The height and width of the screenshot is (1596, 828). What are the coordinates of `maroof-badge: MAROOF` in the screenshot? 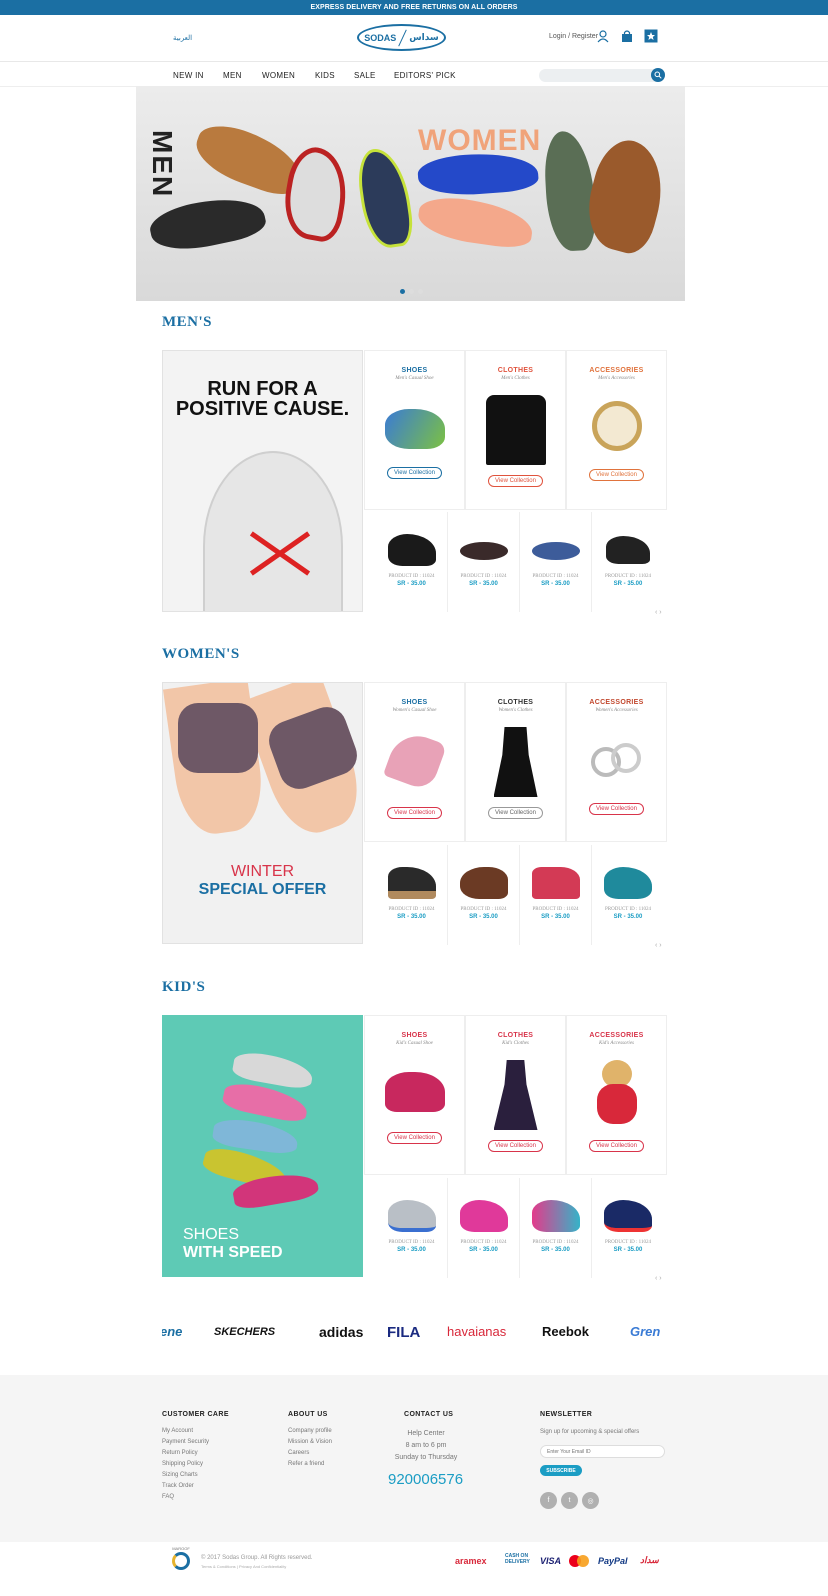 It's located at (181, 1559).